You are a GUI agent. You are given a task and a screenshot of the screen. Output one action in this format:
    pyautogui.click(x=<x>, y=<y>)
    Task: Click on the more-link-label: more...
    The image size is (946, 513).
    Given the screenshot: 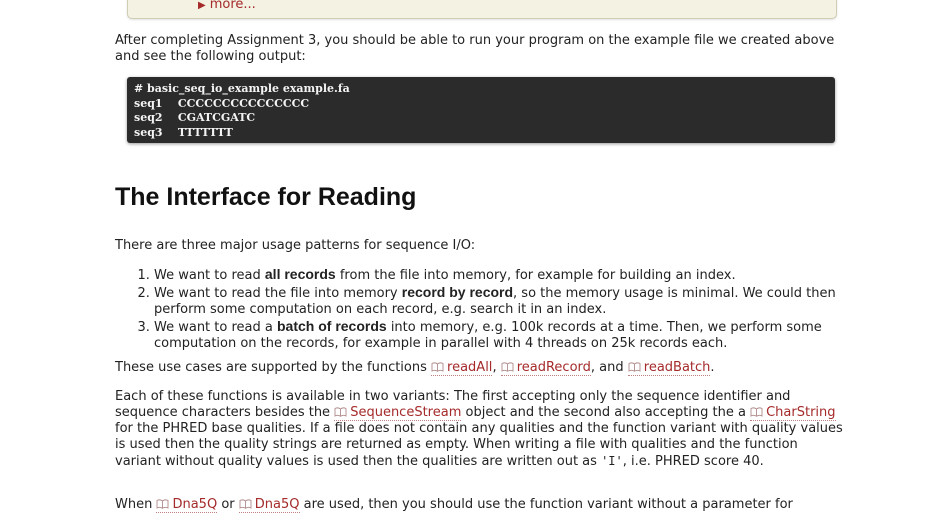 What is the action you would take?
    pyautogui.click(x=232, y=6)
    